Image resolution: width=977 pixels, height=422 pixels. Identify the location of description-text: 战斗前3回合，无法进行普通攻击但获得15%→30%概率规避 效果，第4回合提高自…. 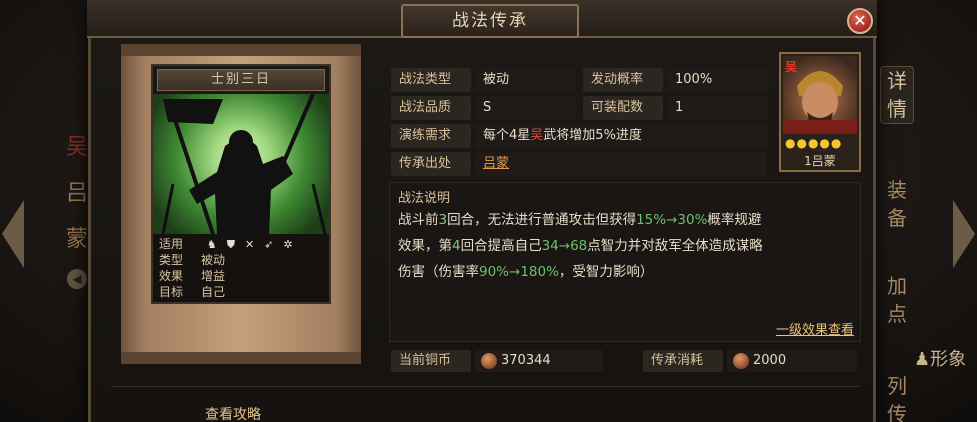
(628, 246).